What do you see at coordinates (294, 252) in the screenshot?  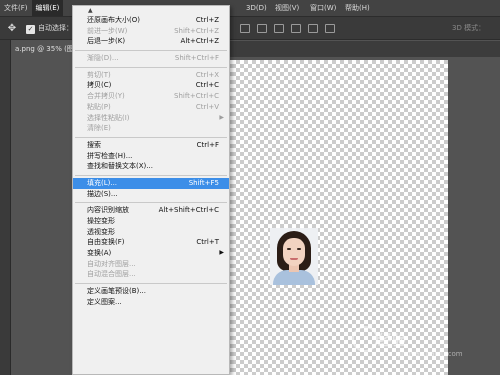 I see `photo-face` at bounding box center [294, 252].